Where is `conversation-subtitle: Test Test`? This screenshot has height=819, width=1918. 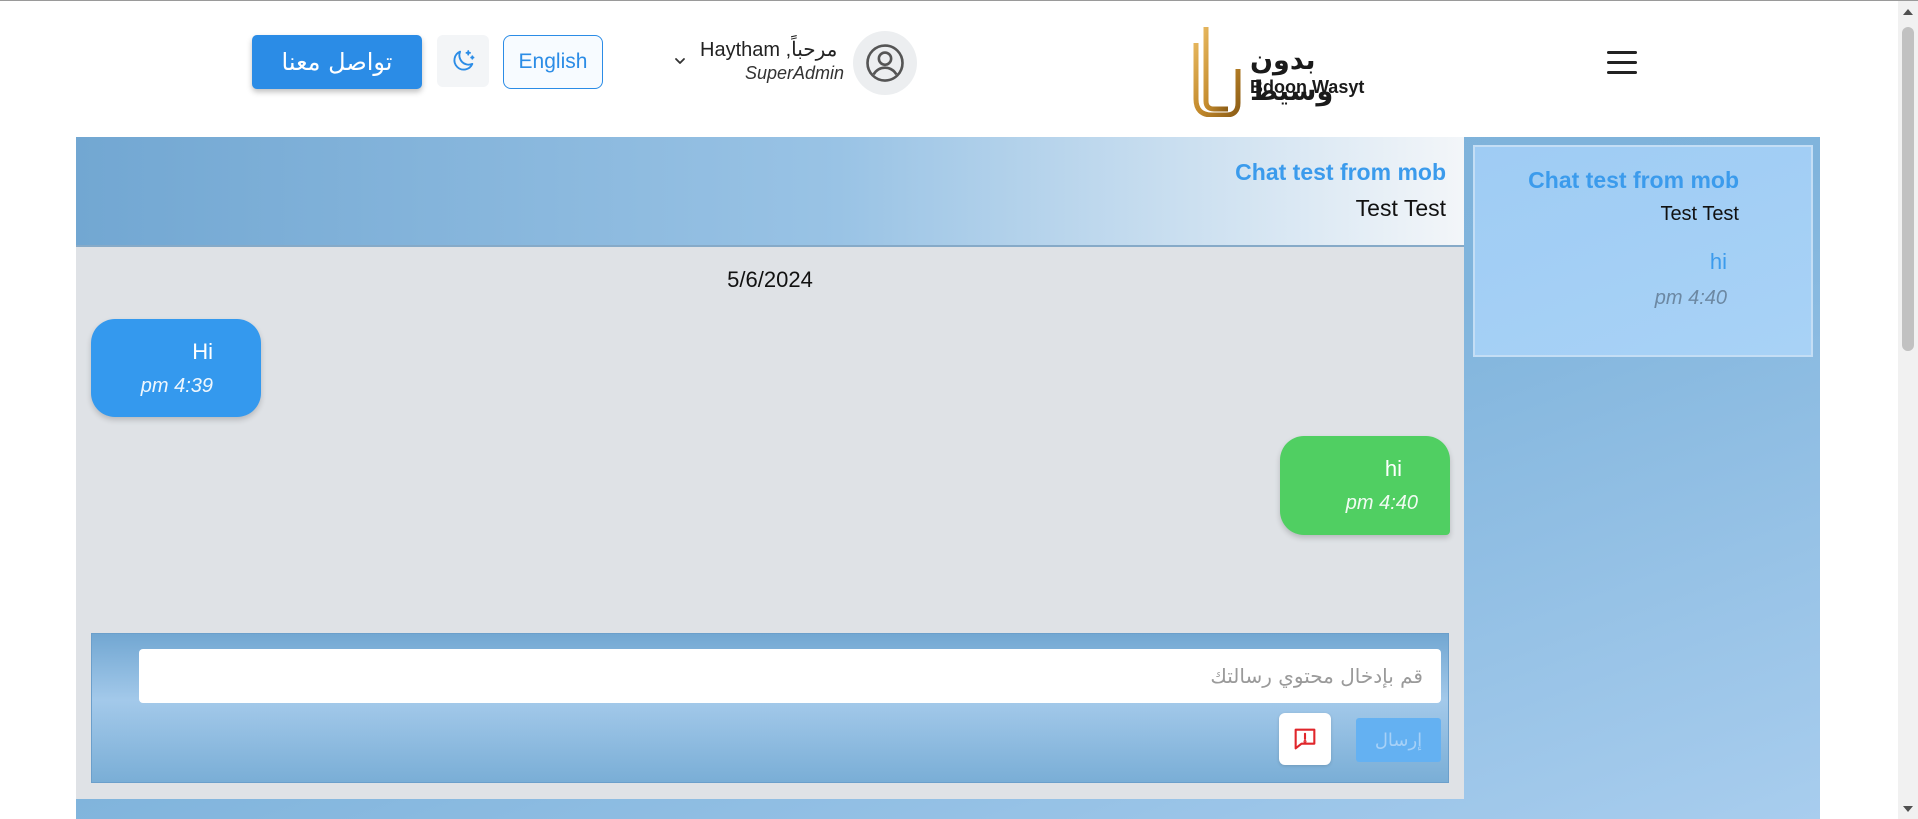
conversation-subtitle: Test Test is located at coordinates (1699, 214).